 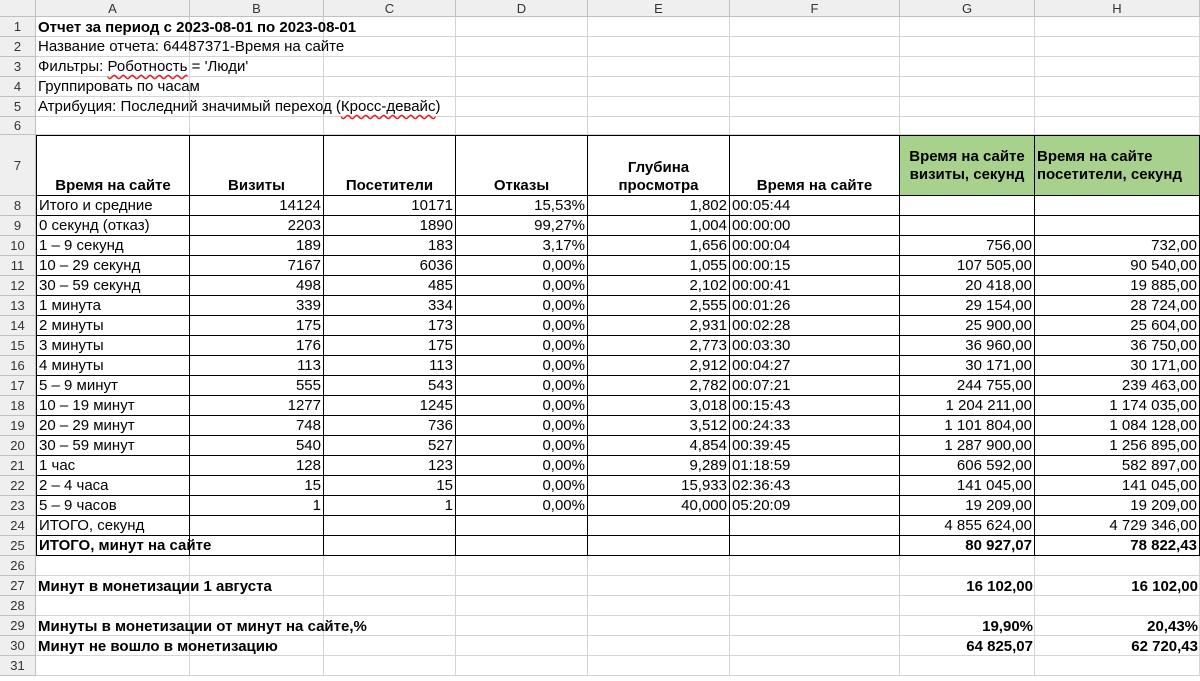 What do you see at coordinates (659, 386) in the screenshot?
I see `table-cell: 2,782` at bounding box center [659, 386].